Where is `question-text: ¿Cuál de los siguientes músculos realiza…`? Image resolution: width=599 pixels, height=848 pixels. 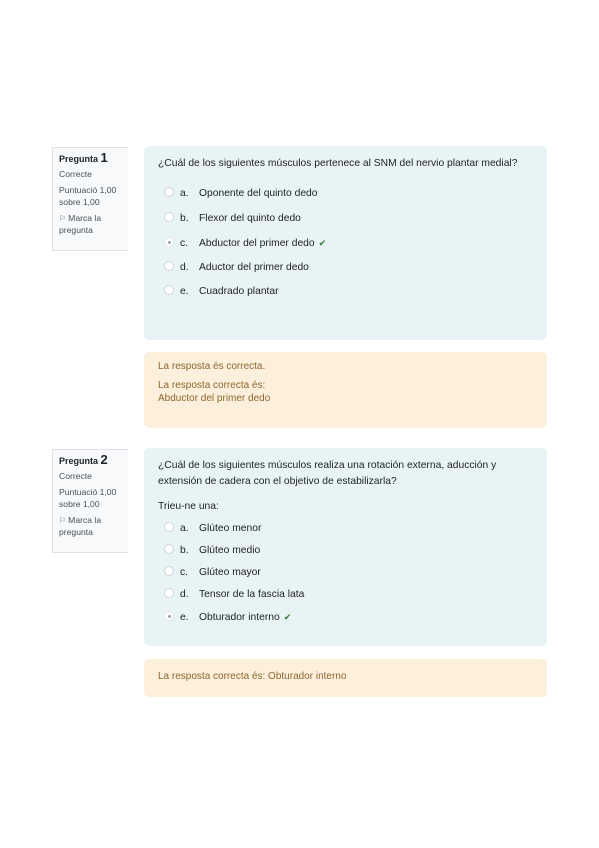 question-text: ¿Cuál de los siguientes músculos realiza… is located at coordinates (327, 473).